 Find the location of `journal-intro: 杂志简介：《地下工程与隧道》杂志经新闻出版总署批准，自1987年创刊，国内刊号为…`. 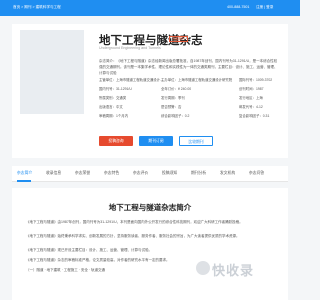

journal-intro: 杂志简介：《地下工程与隧道》杂志经新闻出版总署批准，自1987年创刊，国内刊号为… is located at coordinates (188, 67).